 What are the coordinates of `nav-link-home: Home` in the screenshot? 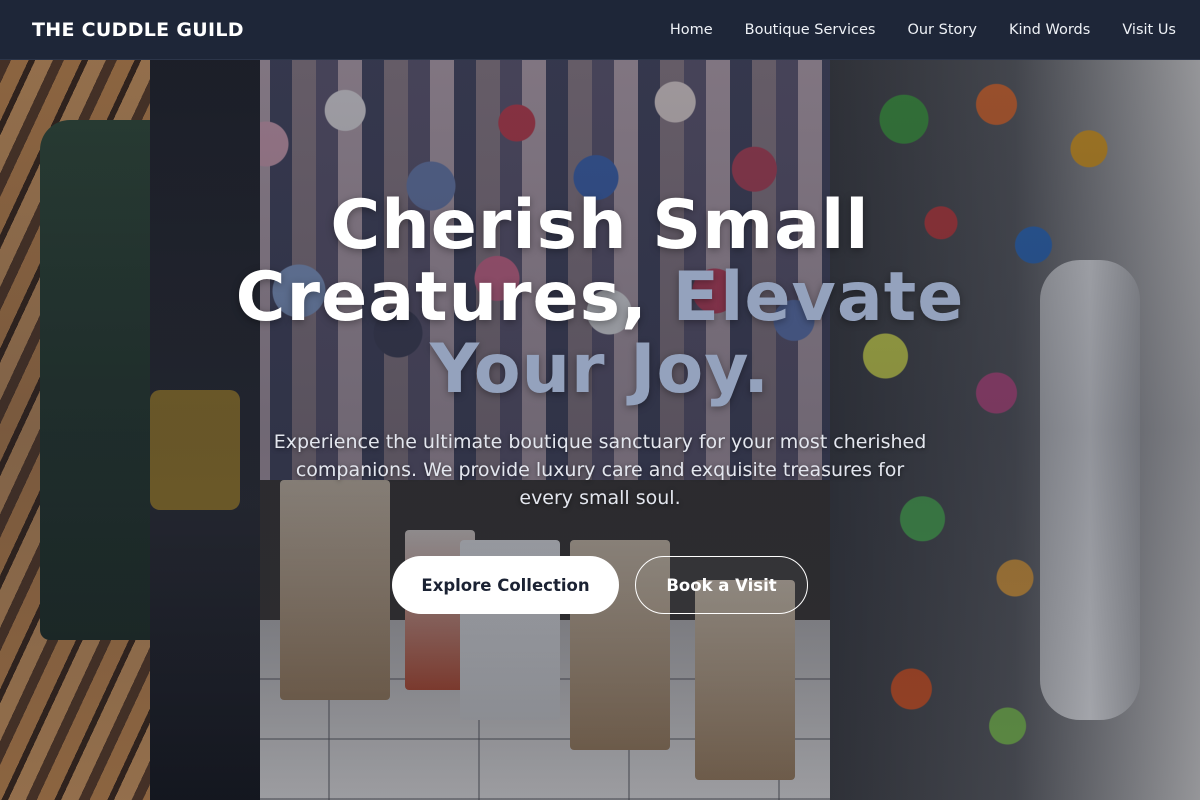 It's located at (691, 30).